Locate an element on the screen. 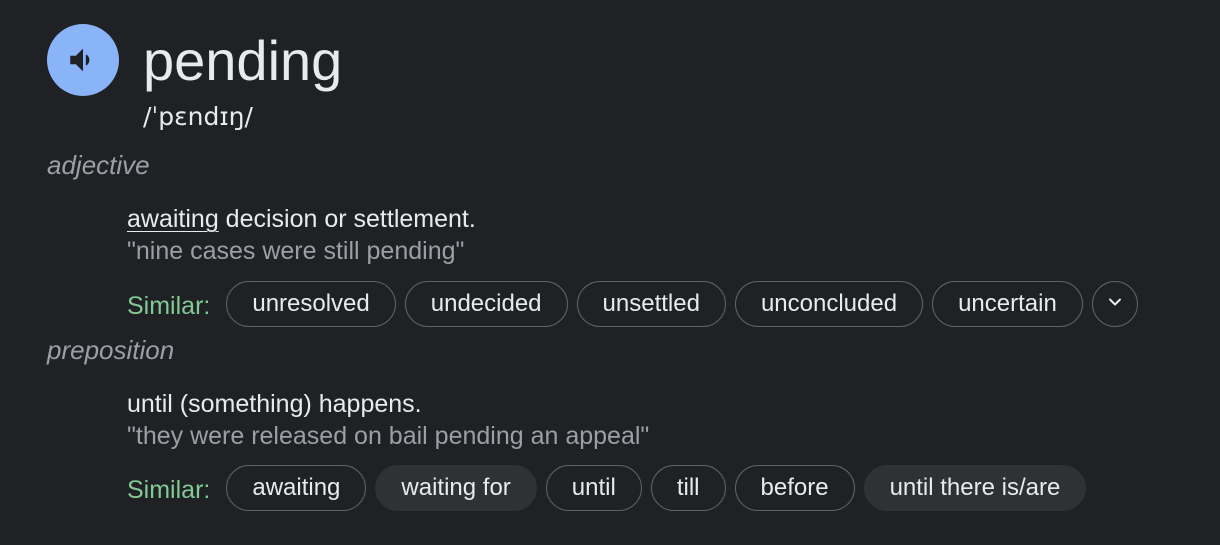 The width and height of the screenshot is (1220, 545). expand-similar-button is located at coordinates (1114, 304).